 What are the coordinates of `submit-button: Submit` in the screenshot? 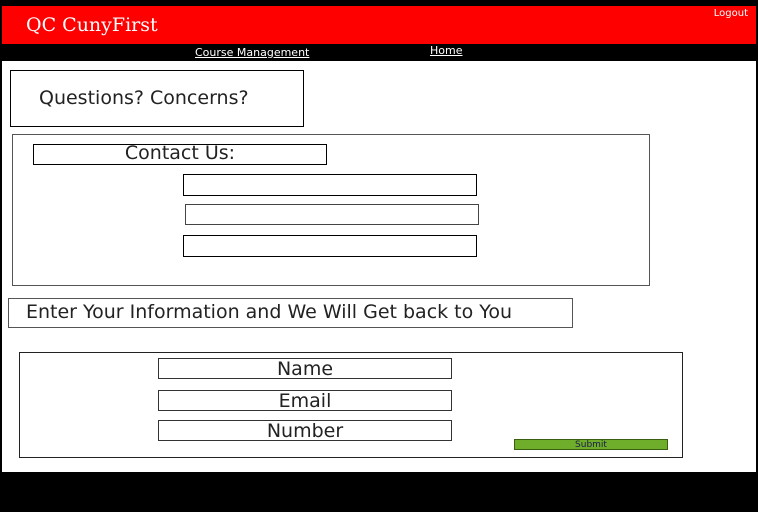 It's located at (591, 444).